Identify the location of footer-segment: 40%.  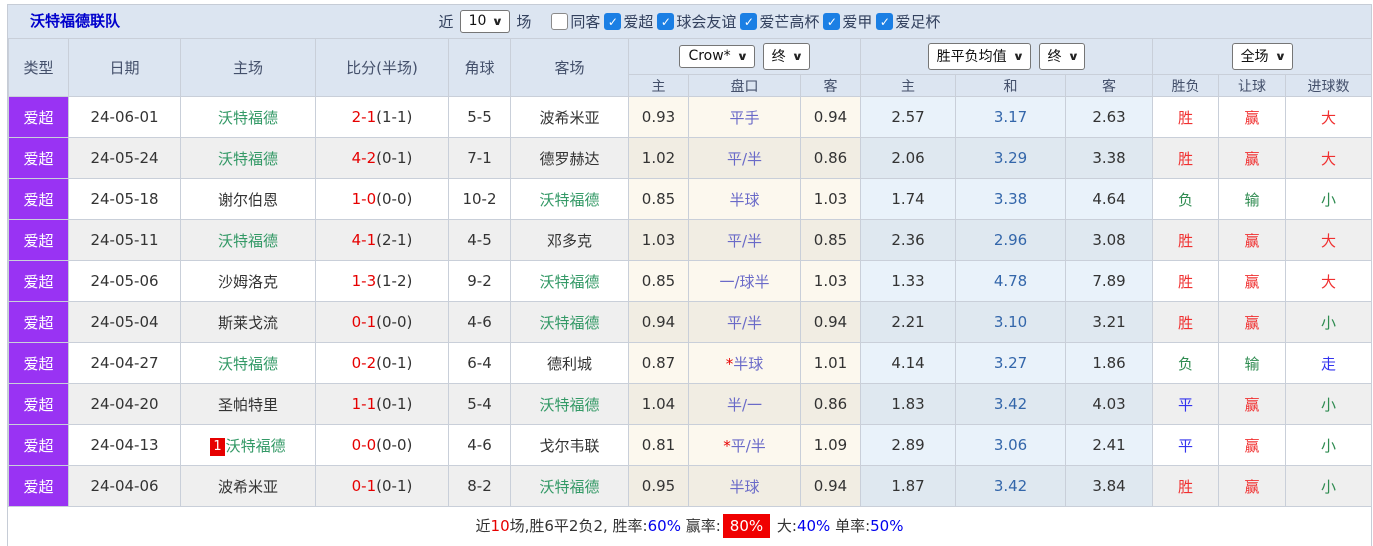
(813, 526).